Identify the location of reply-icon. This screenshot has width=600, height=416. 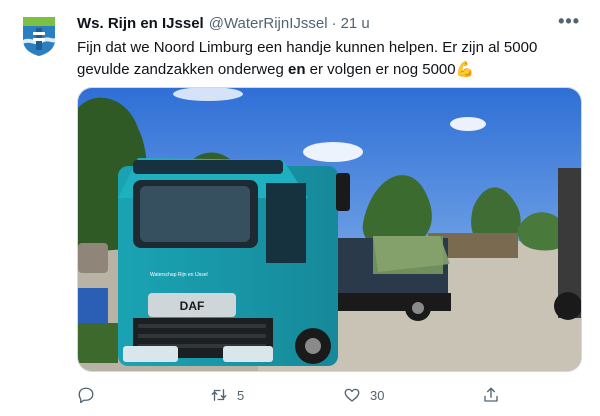
(86, 395).